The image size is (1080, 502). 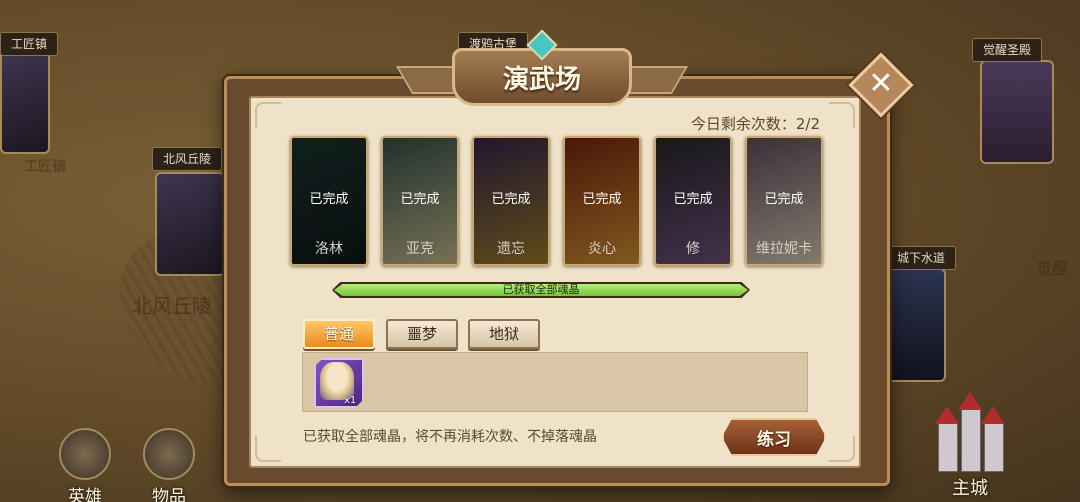 I want to click on hero-name: 亚克, so click(x=420, y=249).